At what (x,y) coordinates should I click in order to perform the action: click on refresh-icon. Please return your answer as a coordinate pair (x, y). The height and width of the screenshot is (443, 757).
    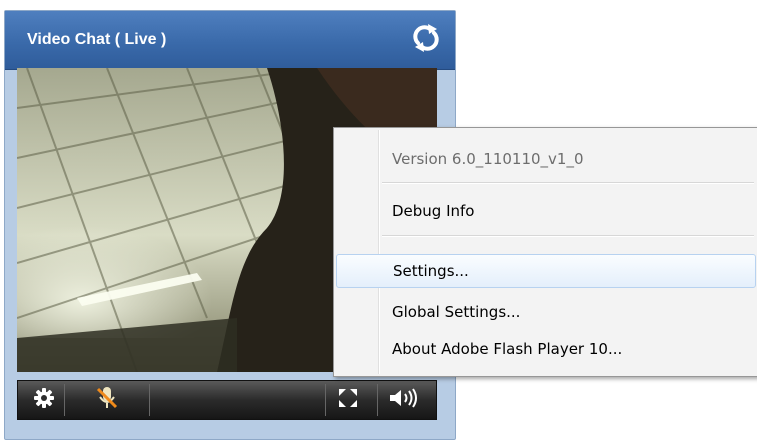
    Looking at the image, I should click on (426, 38).